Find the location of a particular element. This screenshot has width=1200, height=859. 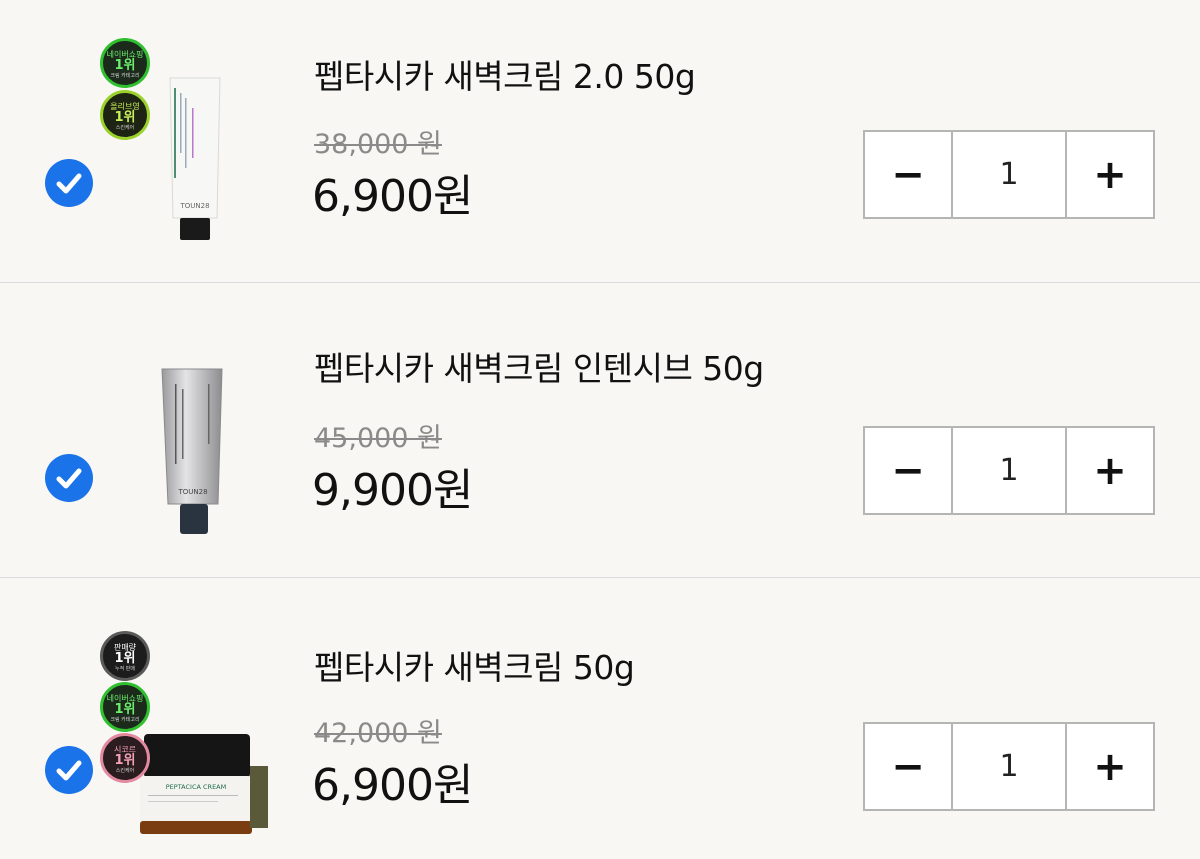

ranking-badge: 시코르 1위 스킨케어 is located at coordinates (125, 758).